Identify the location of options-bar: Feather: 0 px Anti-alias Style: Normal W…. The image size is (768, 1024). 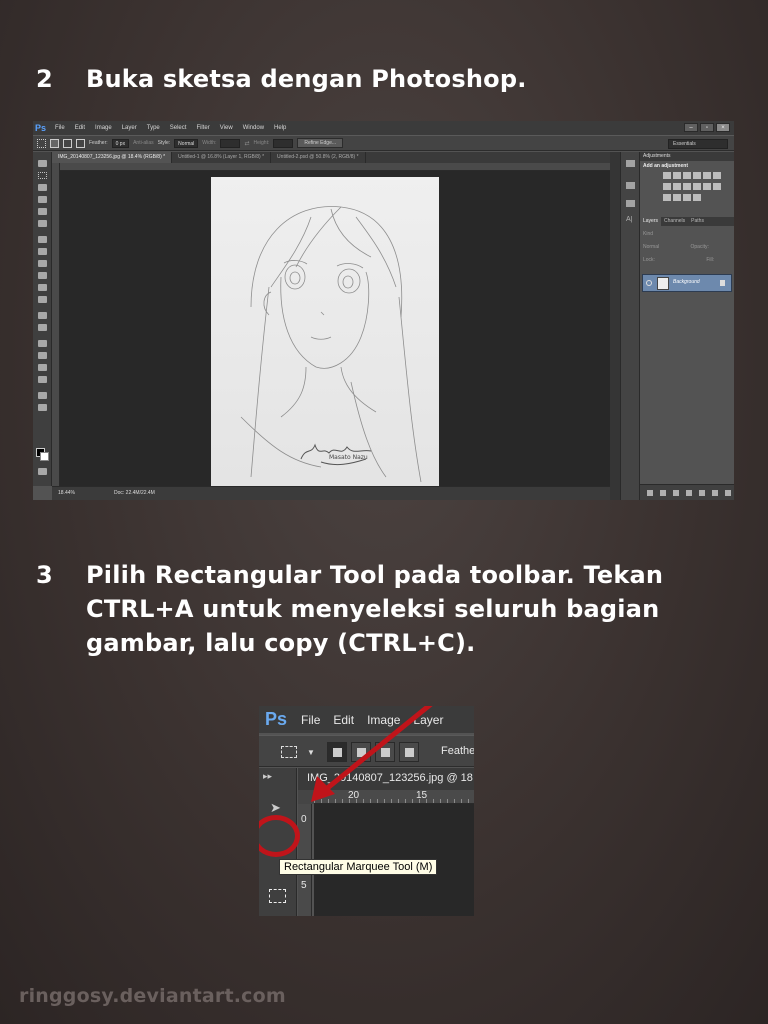
(383, 143).